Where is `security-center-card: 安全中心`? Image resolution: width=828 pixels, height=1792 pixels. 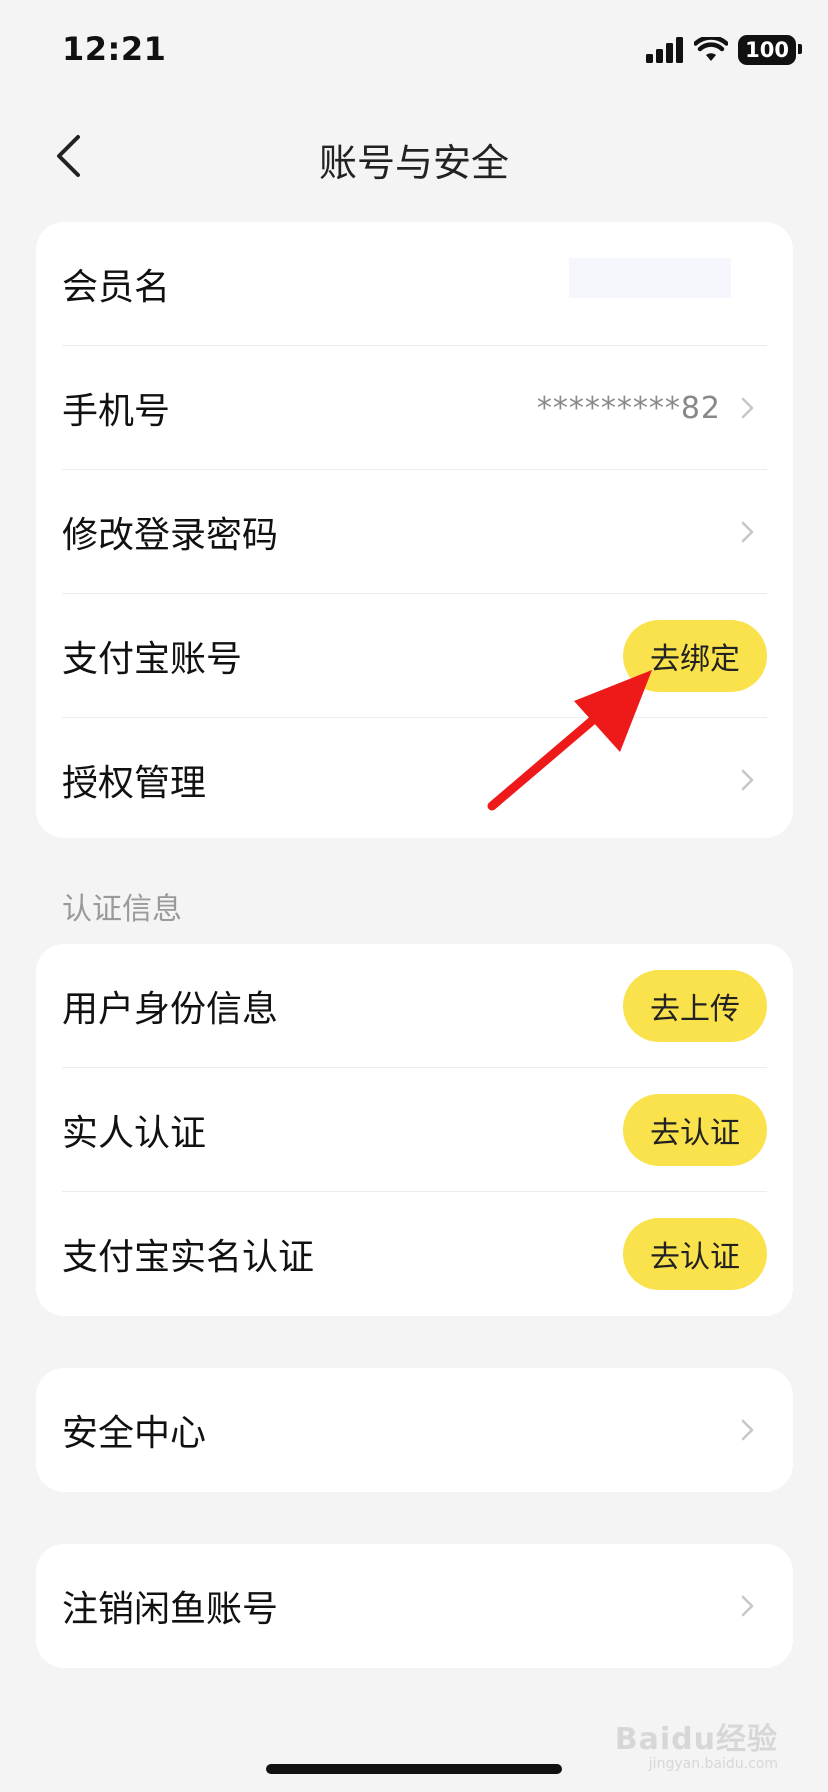 security-center-card: 安全中心 is located at coordinates (414, 1430).